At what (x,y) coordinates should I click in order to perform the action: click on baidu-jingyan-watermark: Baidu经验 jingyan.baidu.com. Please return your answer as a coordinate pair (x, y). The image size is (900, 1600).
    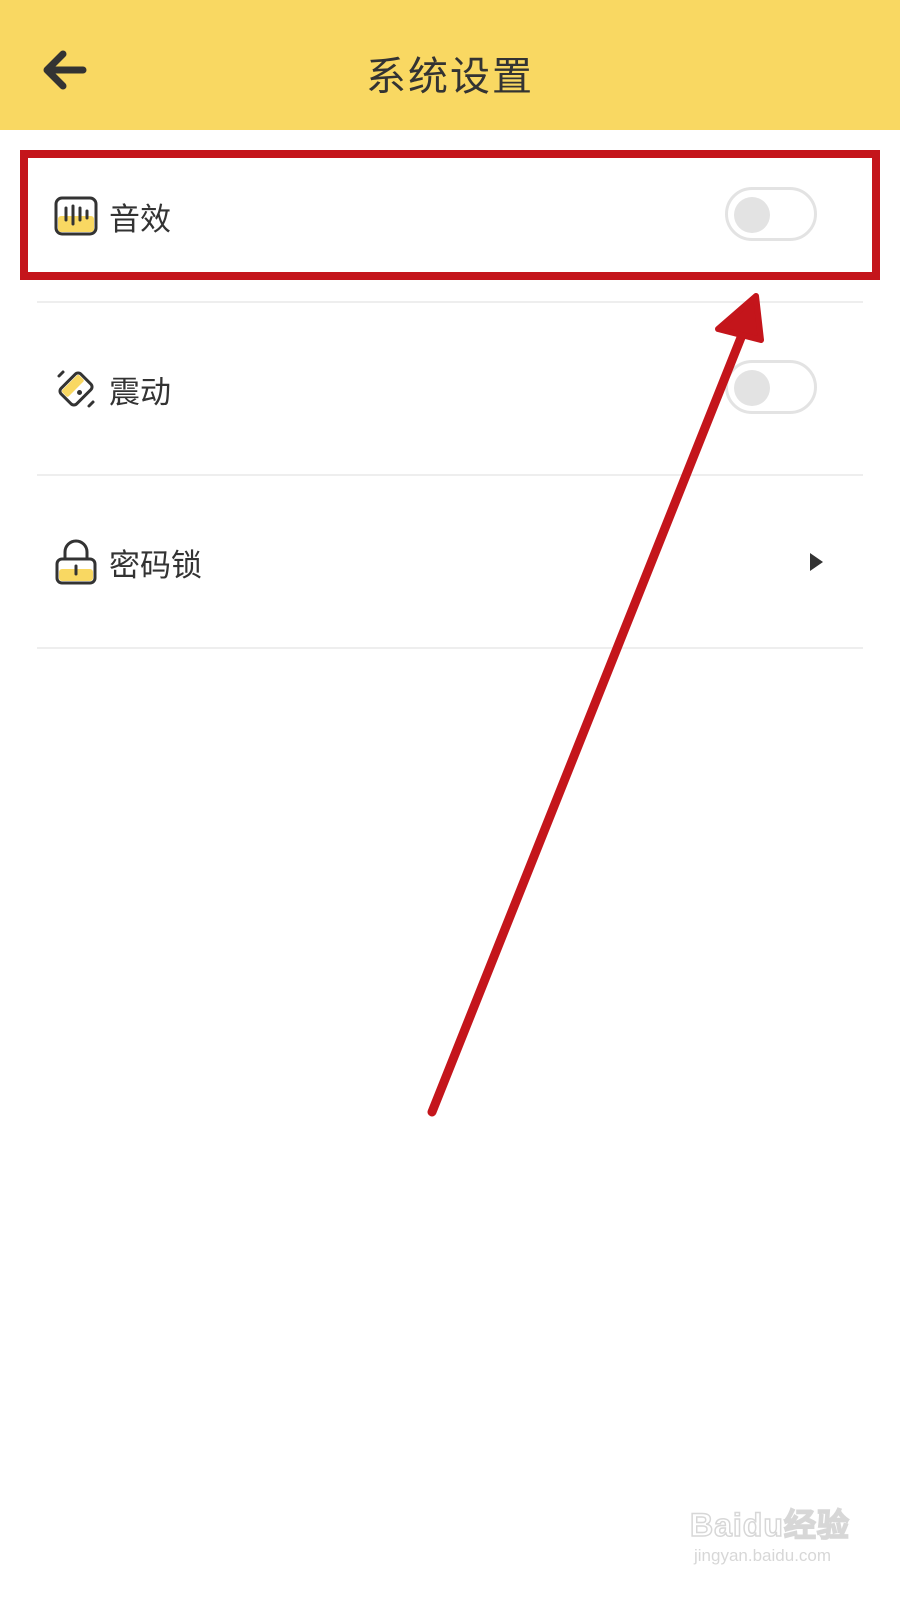
    Looking at the image, I should click on (774, 1540).